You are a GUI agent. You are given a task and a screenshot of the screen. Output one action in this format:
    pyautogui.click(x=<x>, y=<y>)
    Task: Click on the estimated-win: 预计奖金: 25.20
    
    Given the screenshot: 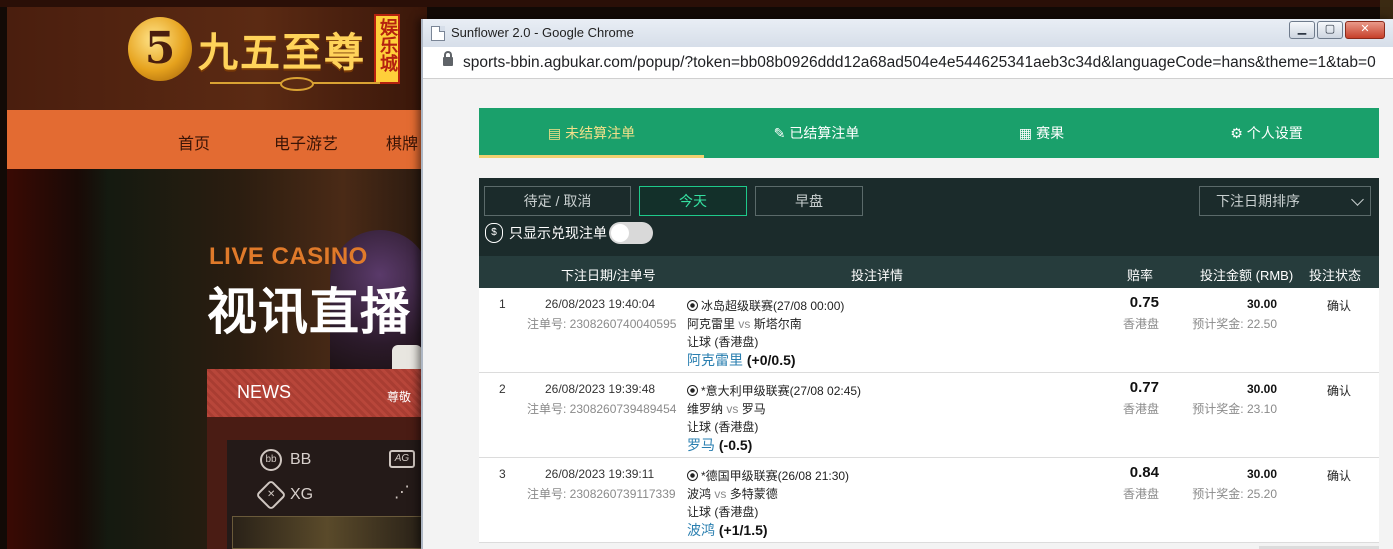 What is the action you would take?
    pyautogui.click(x=1234, y=494)
    